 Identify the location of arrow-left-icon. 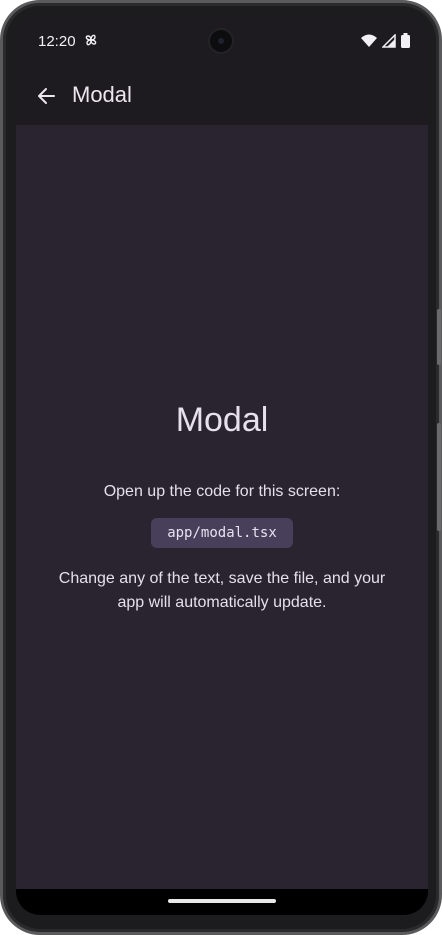
(46, 96).